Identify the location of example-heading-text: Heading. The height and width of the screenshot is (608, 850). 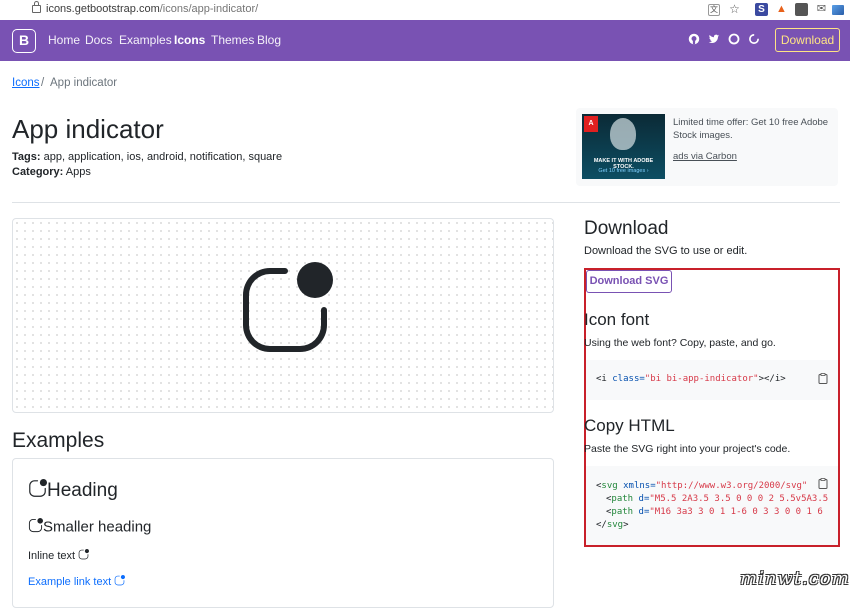
(82, 491).